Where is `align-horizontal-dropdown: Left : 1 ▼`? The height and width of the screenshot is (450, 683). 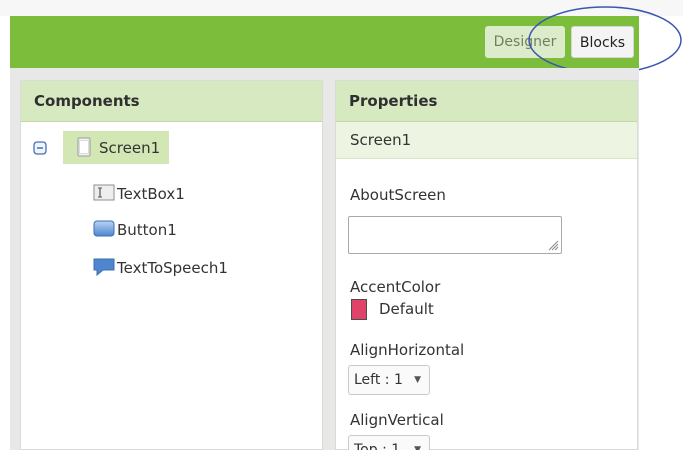 align-horizontal-dropdown: Left : 1 ▼ is located at coordinates (389, 380).